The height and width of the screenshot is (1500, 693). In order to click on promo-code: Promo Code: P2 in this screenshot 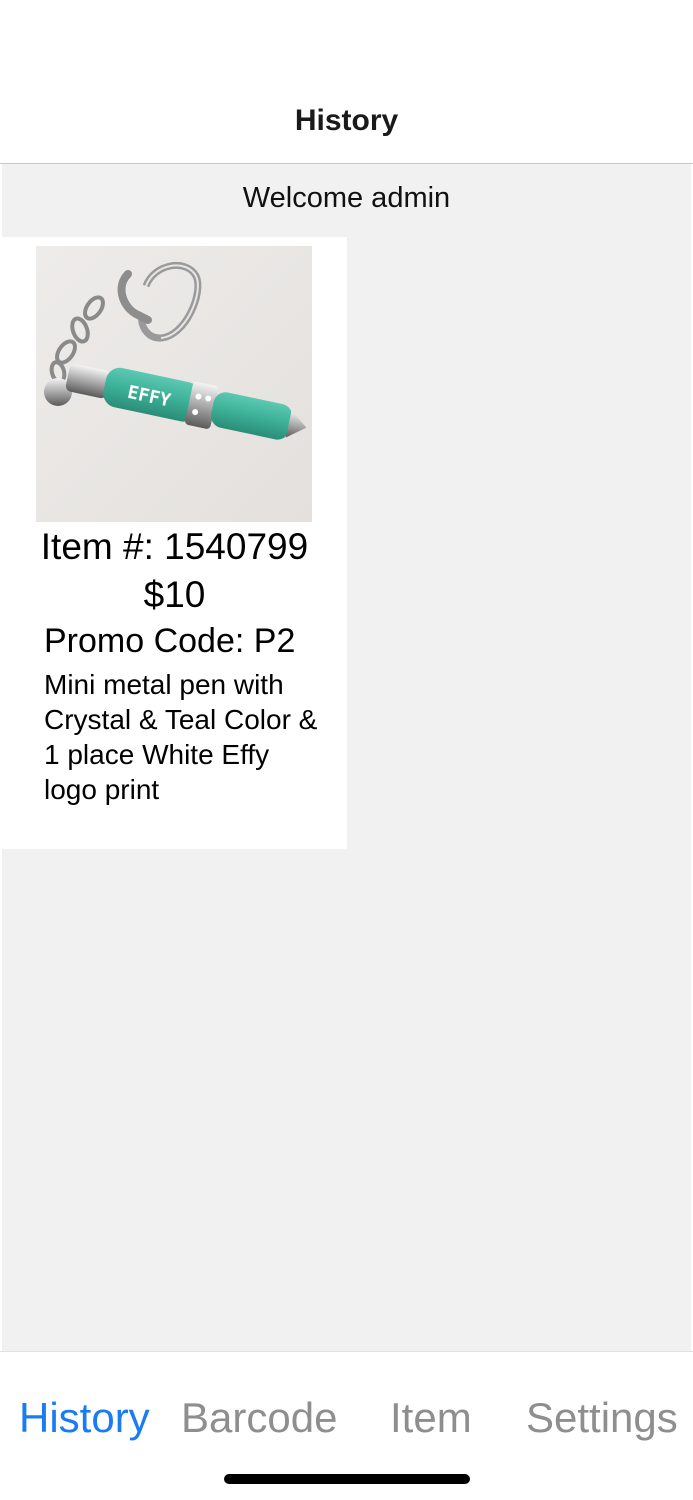, I will do `click(170, 641)`.